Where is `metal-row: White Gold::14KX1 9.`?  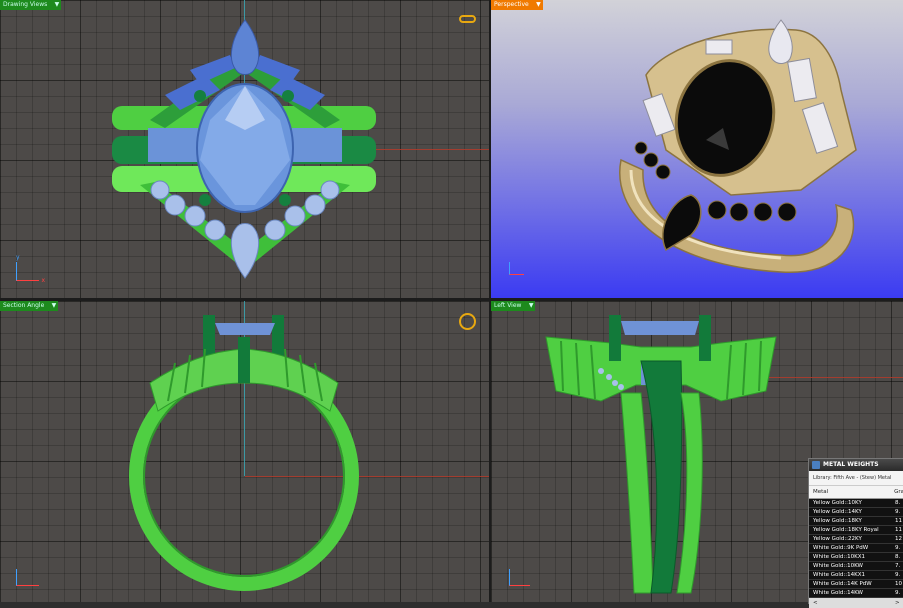
metal-row: White Gold::14KX1 9. is located at coordinates (856, 575).